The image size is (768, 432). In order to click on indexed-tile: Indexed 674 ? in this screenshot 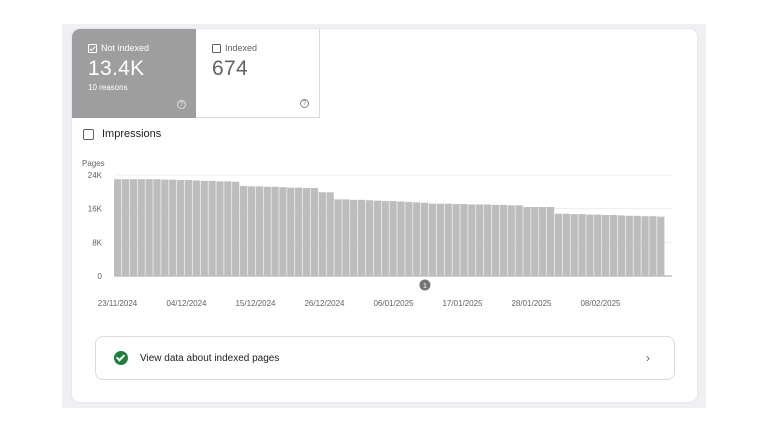, I will do `click(258, 73)`.